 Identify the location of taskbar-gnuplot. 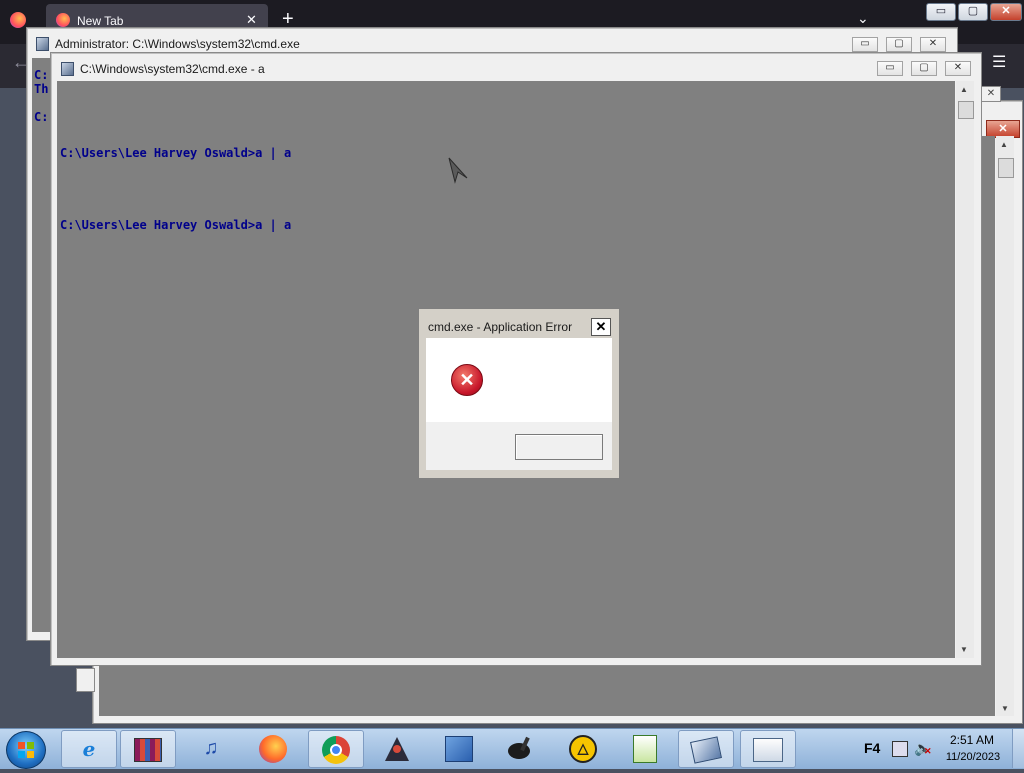
(645, 748).